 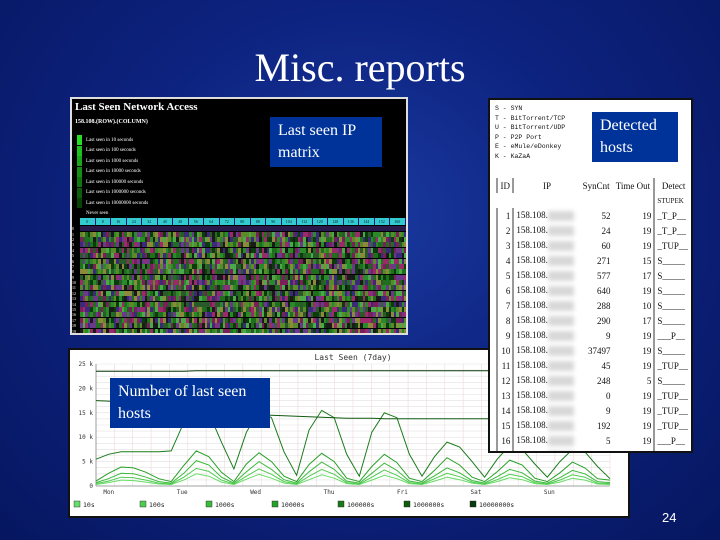 What do you see at coordinates (86, 388) in the screenshot?
I see `y-tick-label: 20 k` at bounding box center [86, 388].